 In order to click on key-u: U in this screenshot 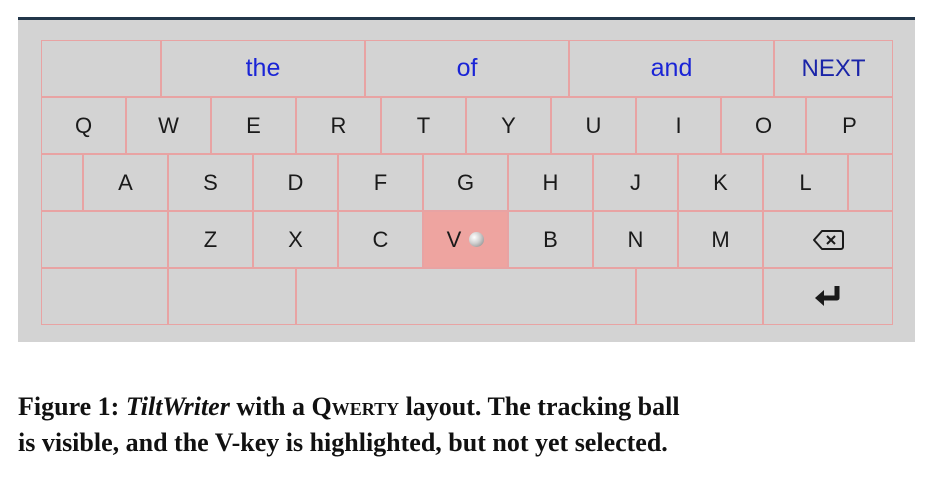, I will do `click(593, 125)`.